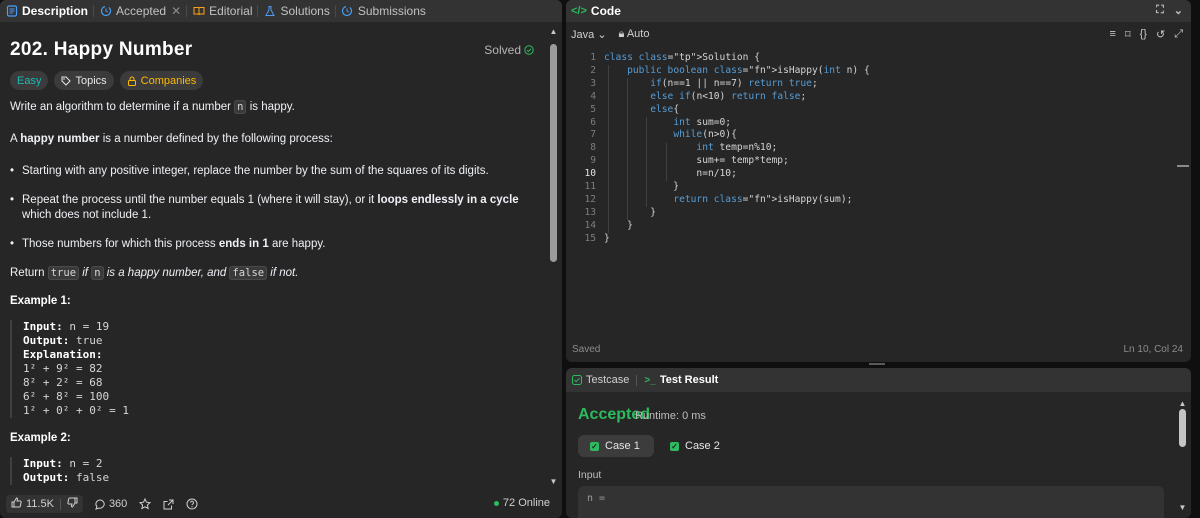  I want to click on companies-label: Companies, so click(168, 80).